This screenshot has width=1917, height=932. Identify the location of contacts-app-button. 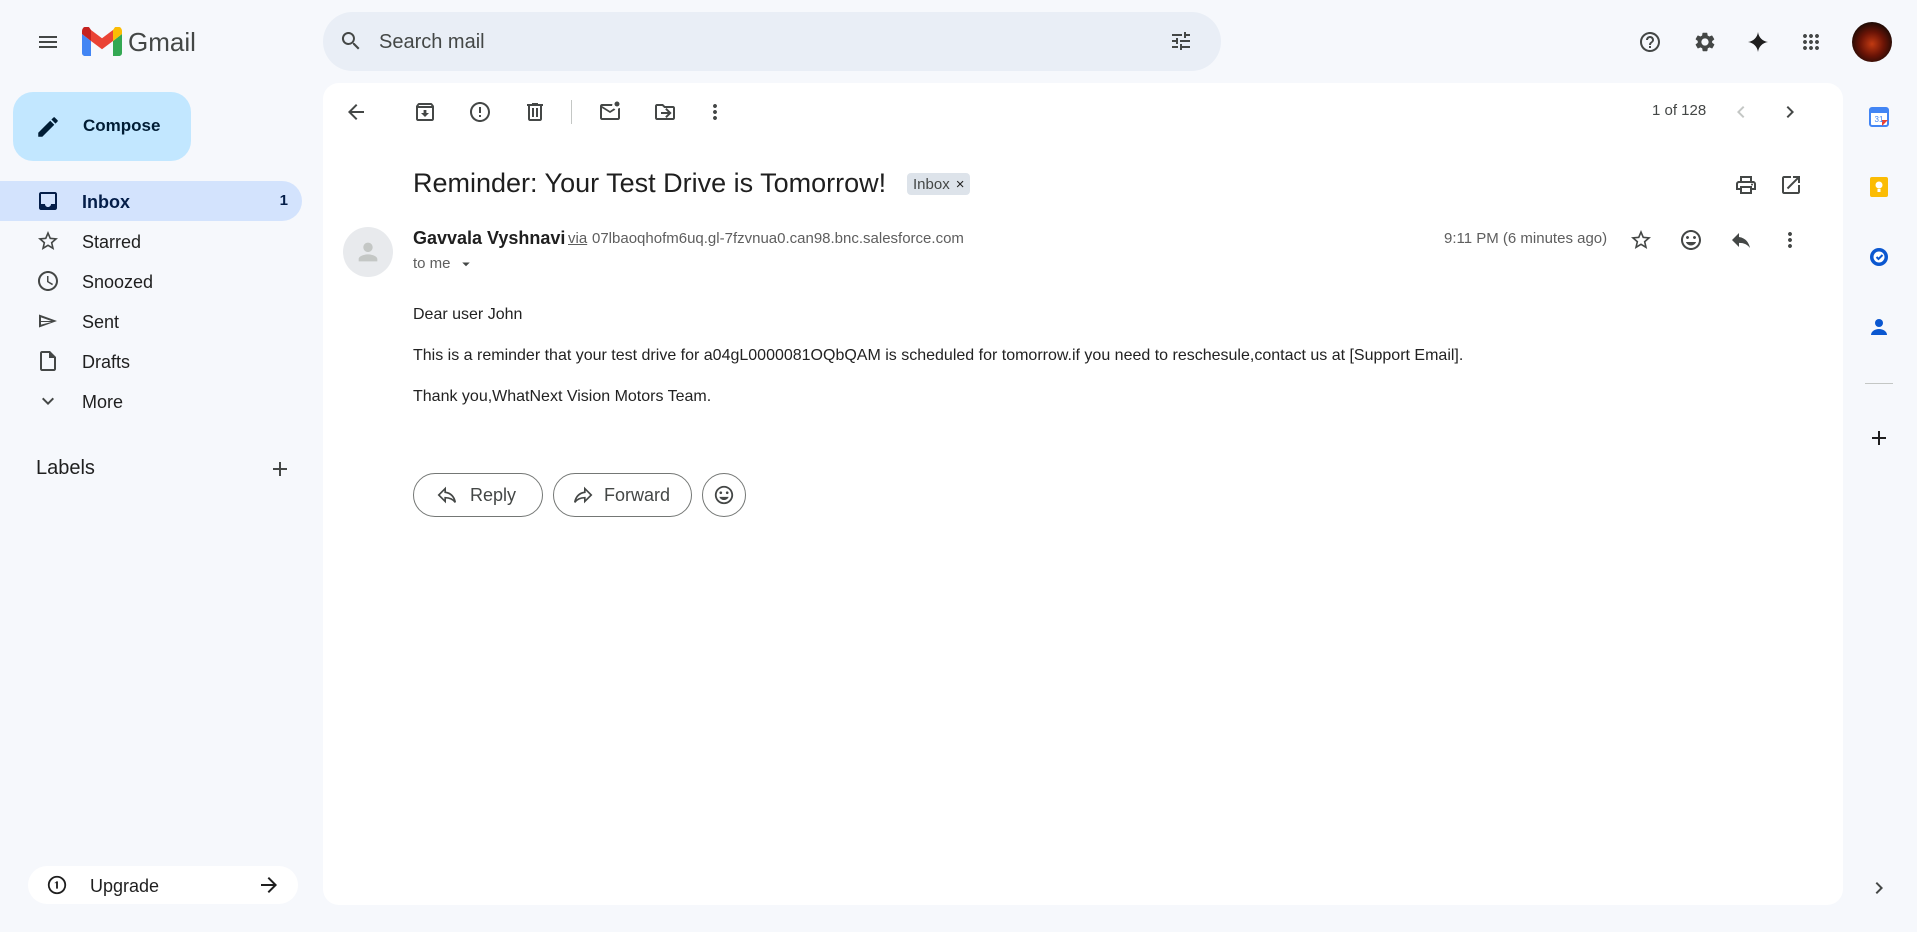
(1879, 327).